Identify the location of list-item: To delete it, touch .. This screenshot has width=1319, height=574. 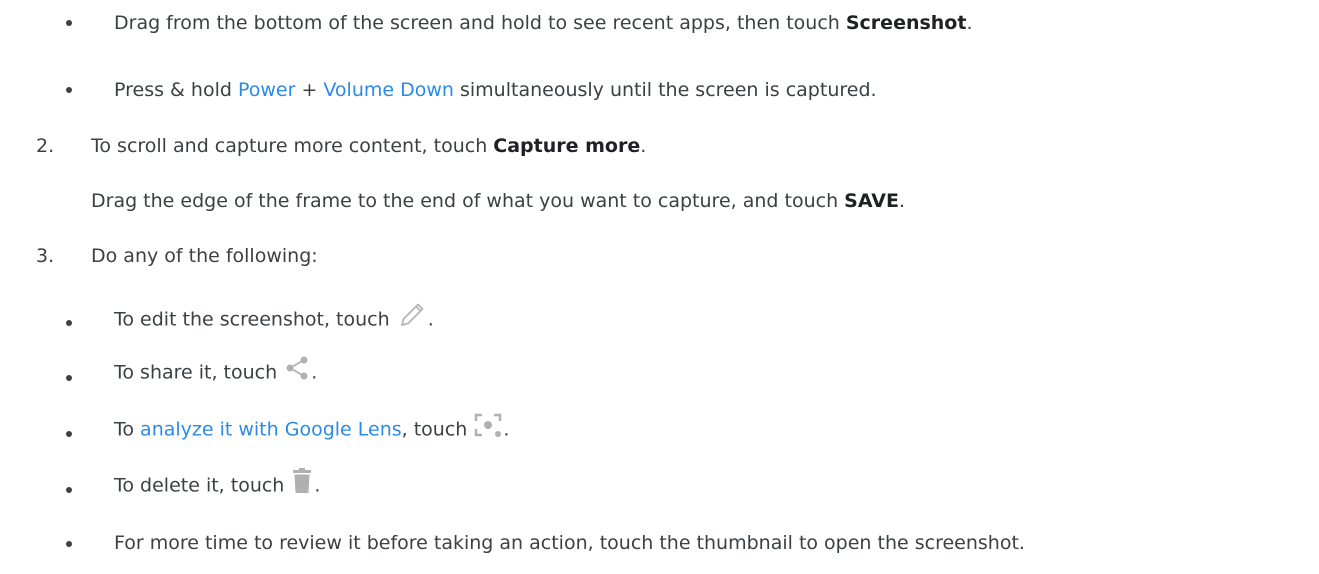
(217, 485).